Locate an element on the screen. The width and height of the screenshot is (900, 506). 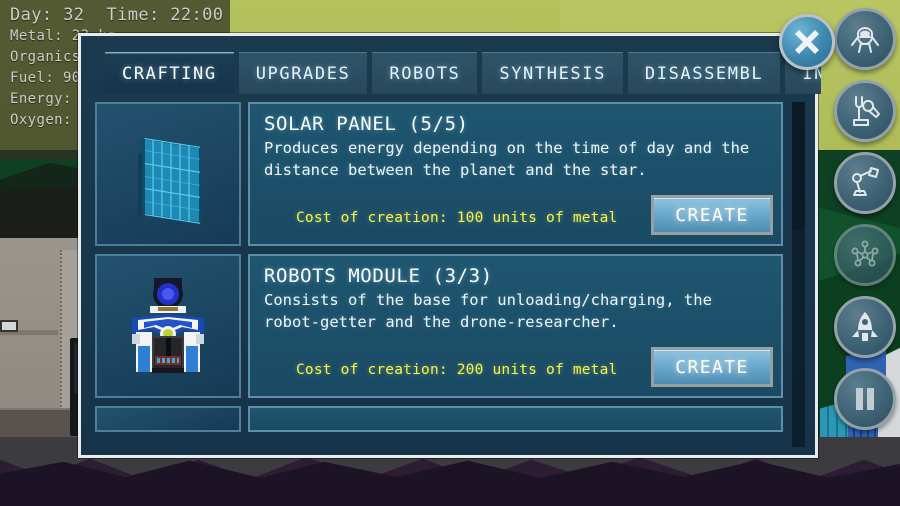
molecule-research-icon is located at coordinates (865, 253).